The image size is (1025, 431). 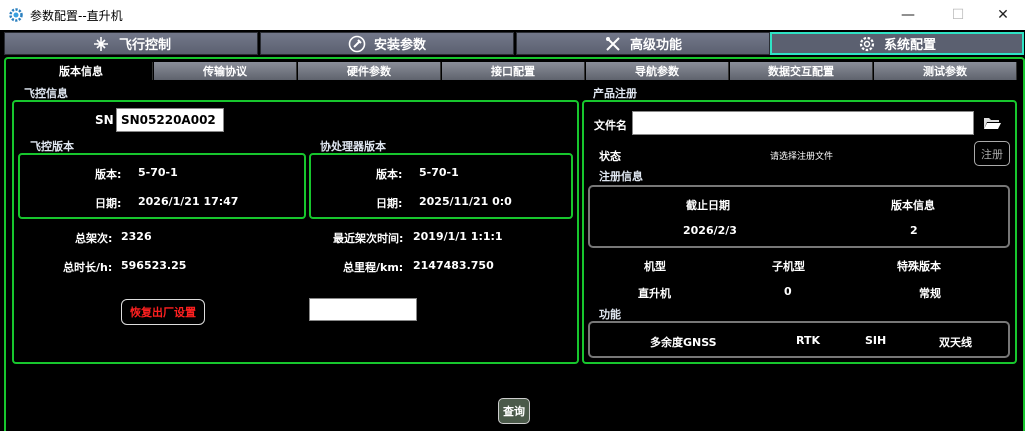 What do you see at coordinates (163, 312) in the screenshot?
I see `factory-reset-button: 恢复出厂设置` at bounding box center [163, 312].